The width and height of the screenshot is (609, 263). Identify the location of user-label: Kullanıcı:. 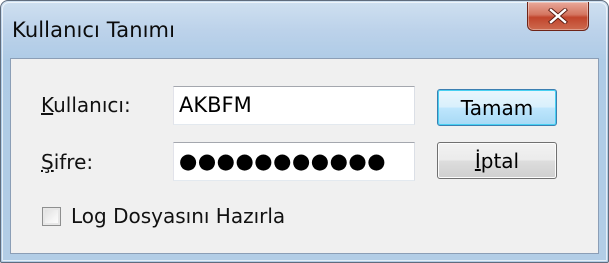
(86, 105).